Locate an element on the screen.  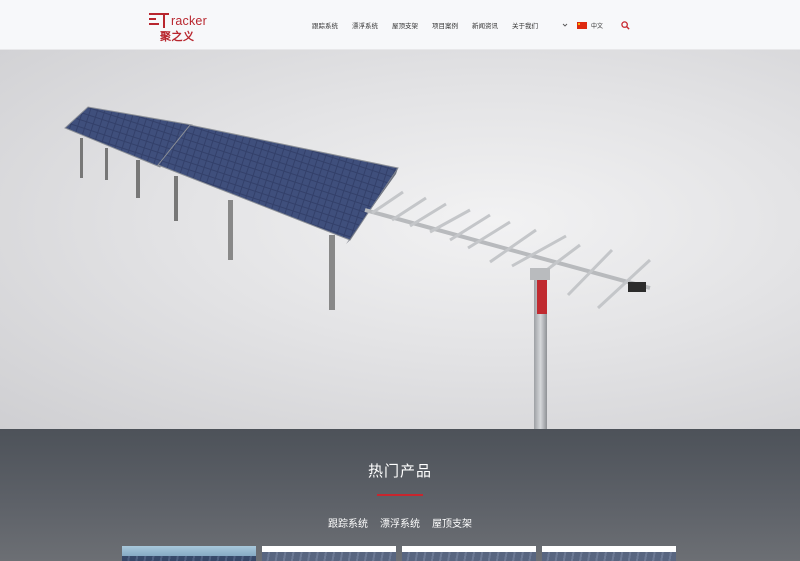
tab-rooftop: 屋顶支架 is located at coordinates (452, 522).